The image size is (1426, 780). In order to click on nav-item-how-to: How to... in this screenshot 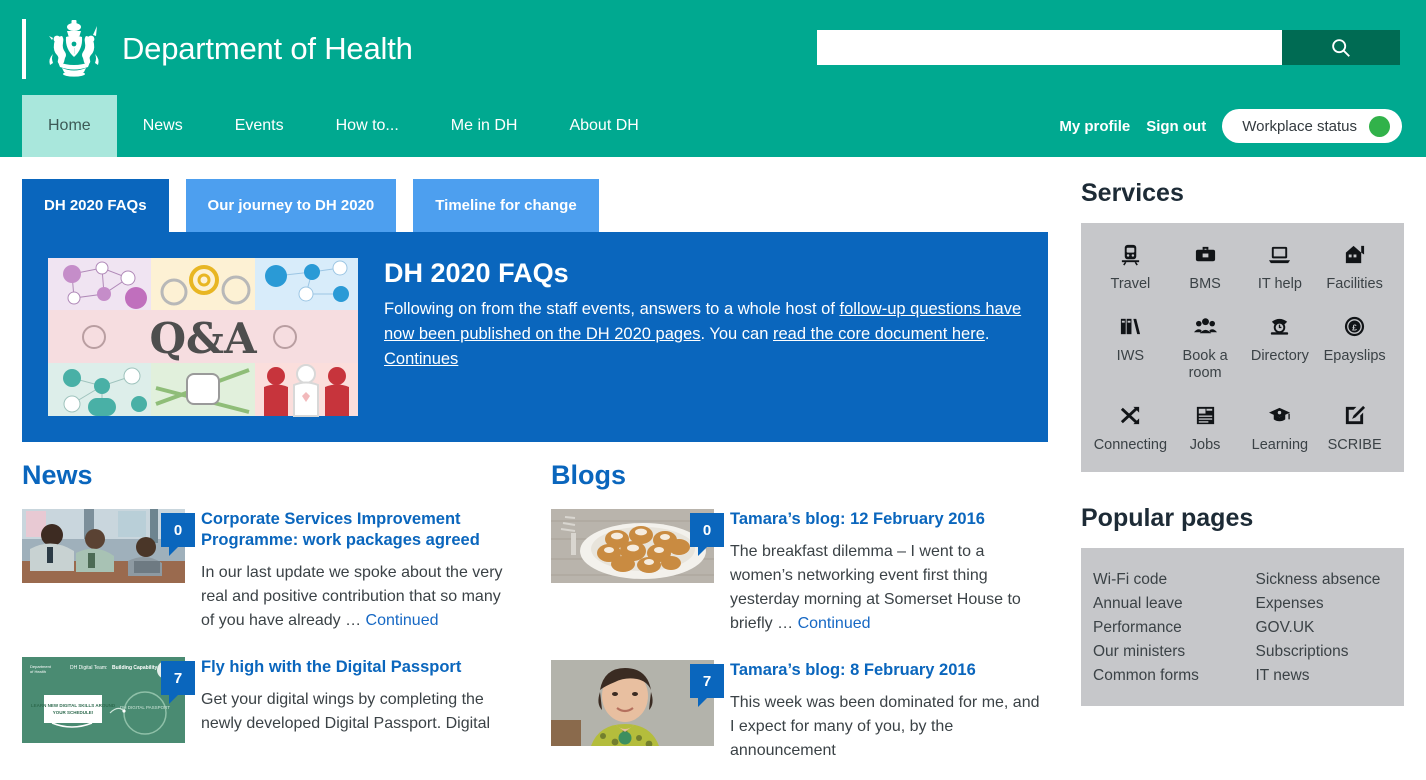, I will do `click(367, 126)`.